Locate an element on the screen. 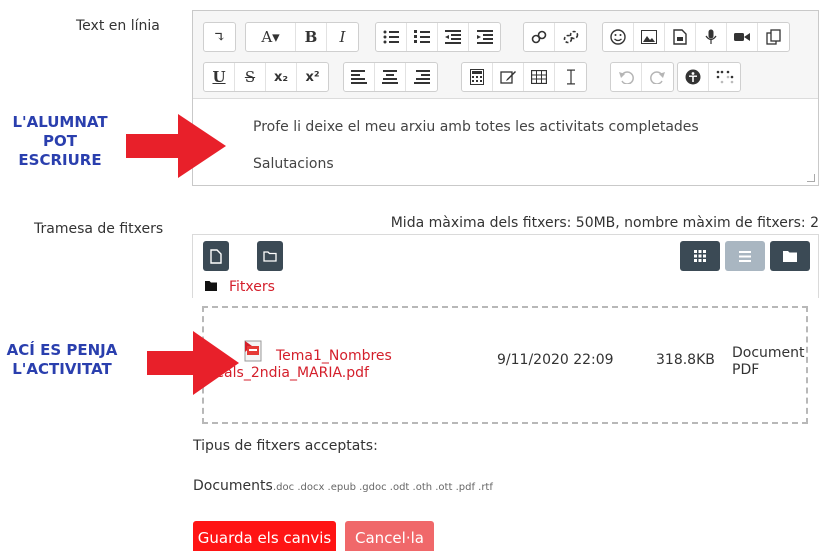  add-file-button is located at coordinates (216, 256).